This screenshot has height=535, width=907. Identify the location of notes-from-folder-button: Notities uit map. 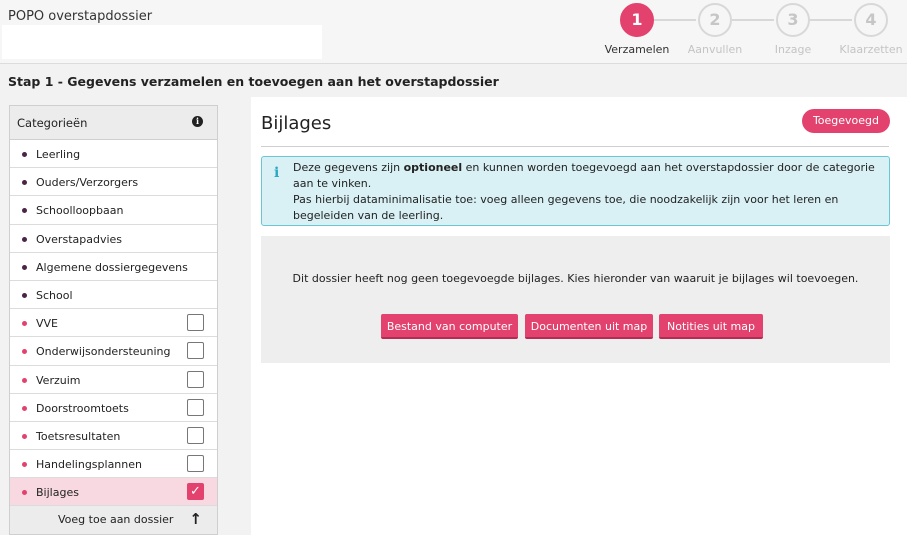
(711, 326).